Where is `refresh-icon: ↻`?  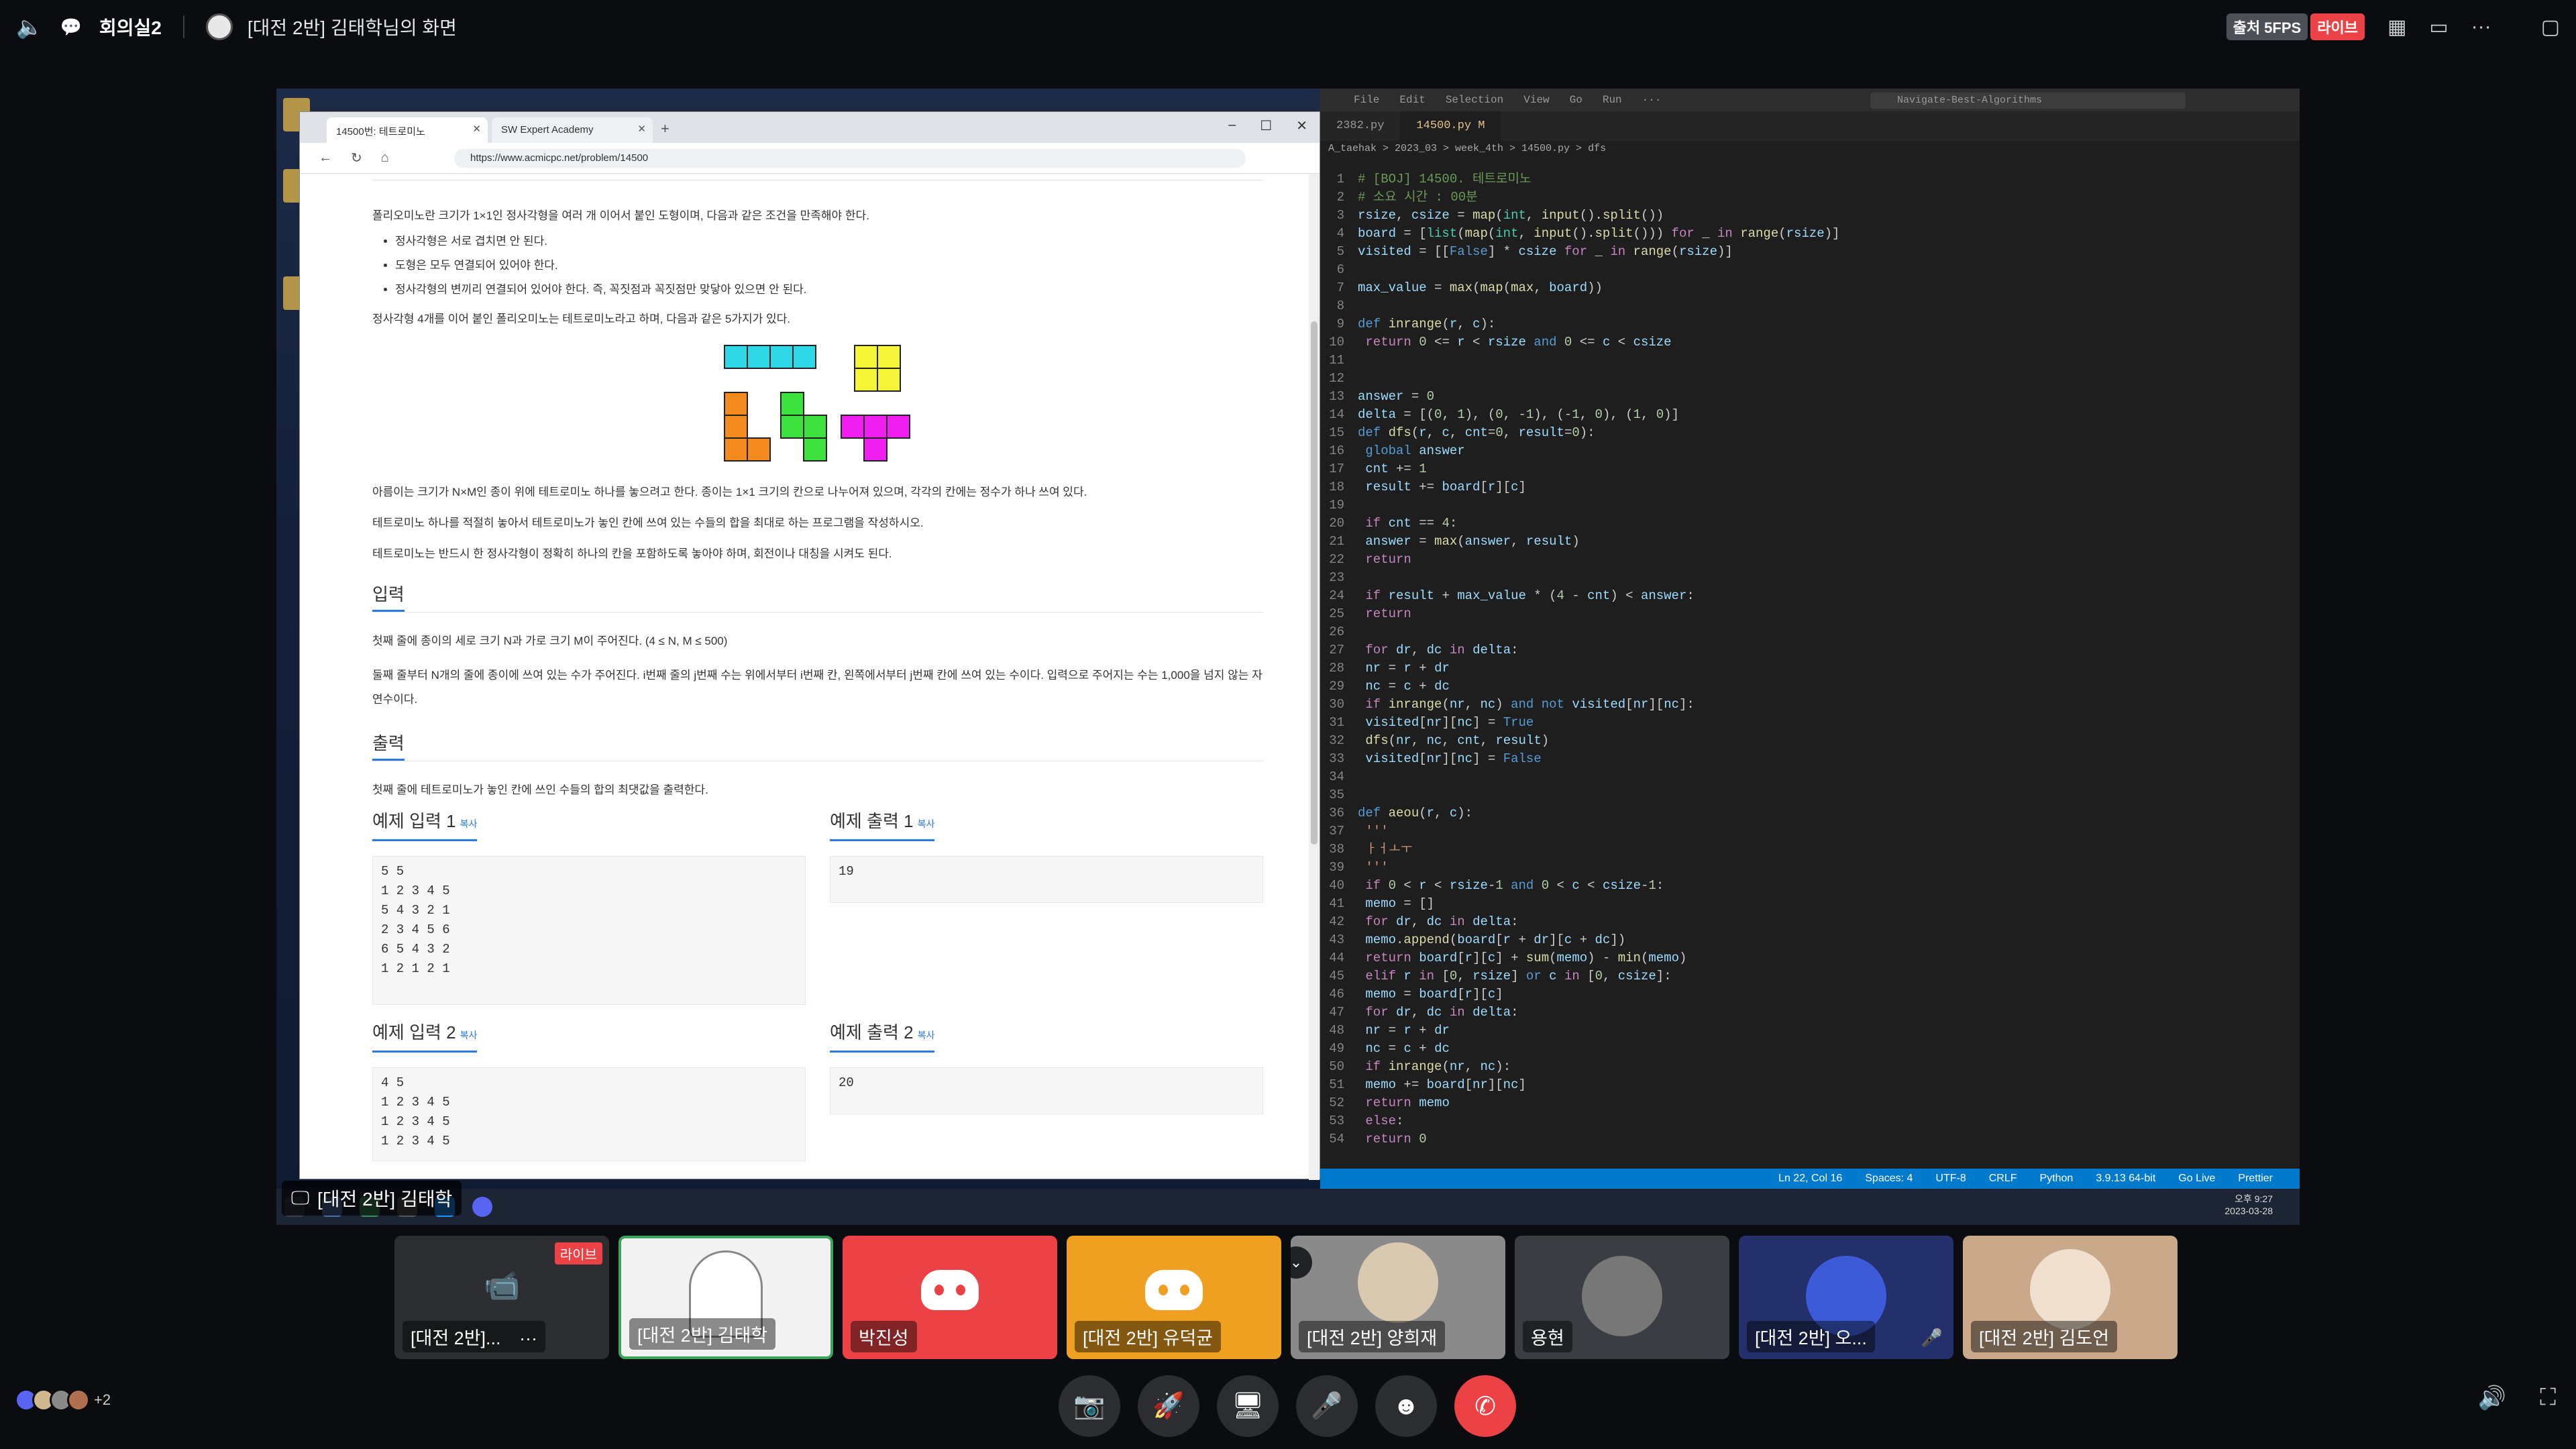
refresh-icon: ↻ is located at coordinates (356, 158).